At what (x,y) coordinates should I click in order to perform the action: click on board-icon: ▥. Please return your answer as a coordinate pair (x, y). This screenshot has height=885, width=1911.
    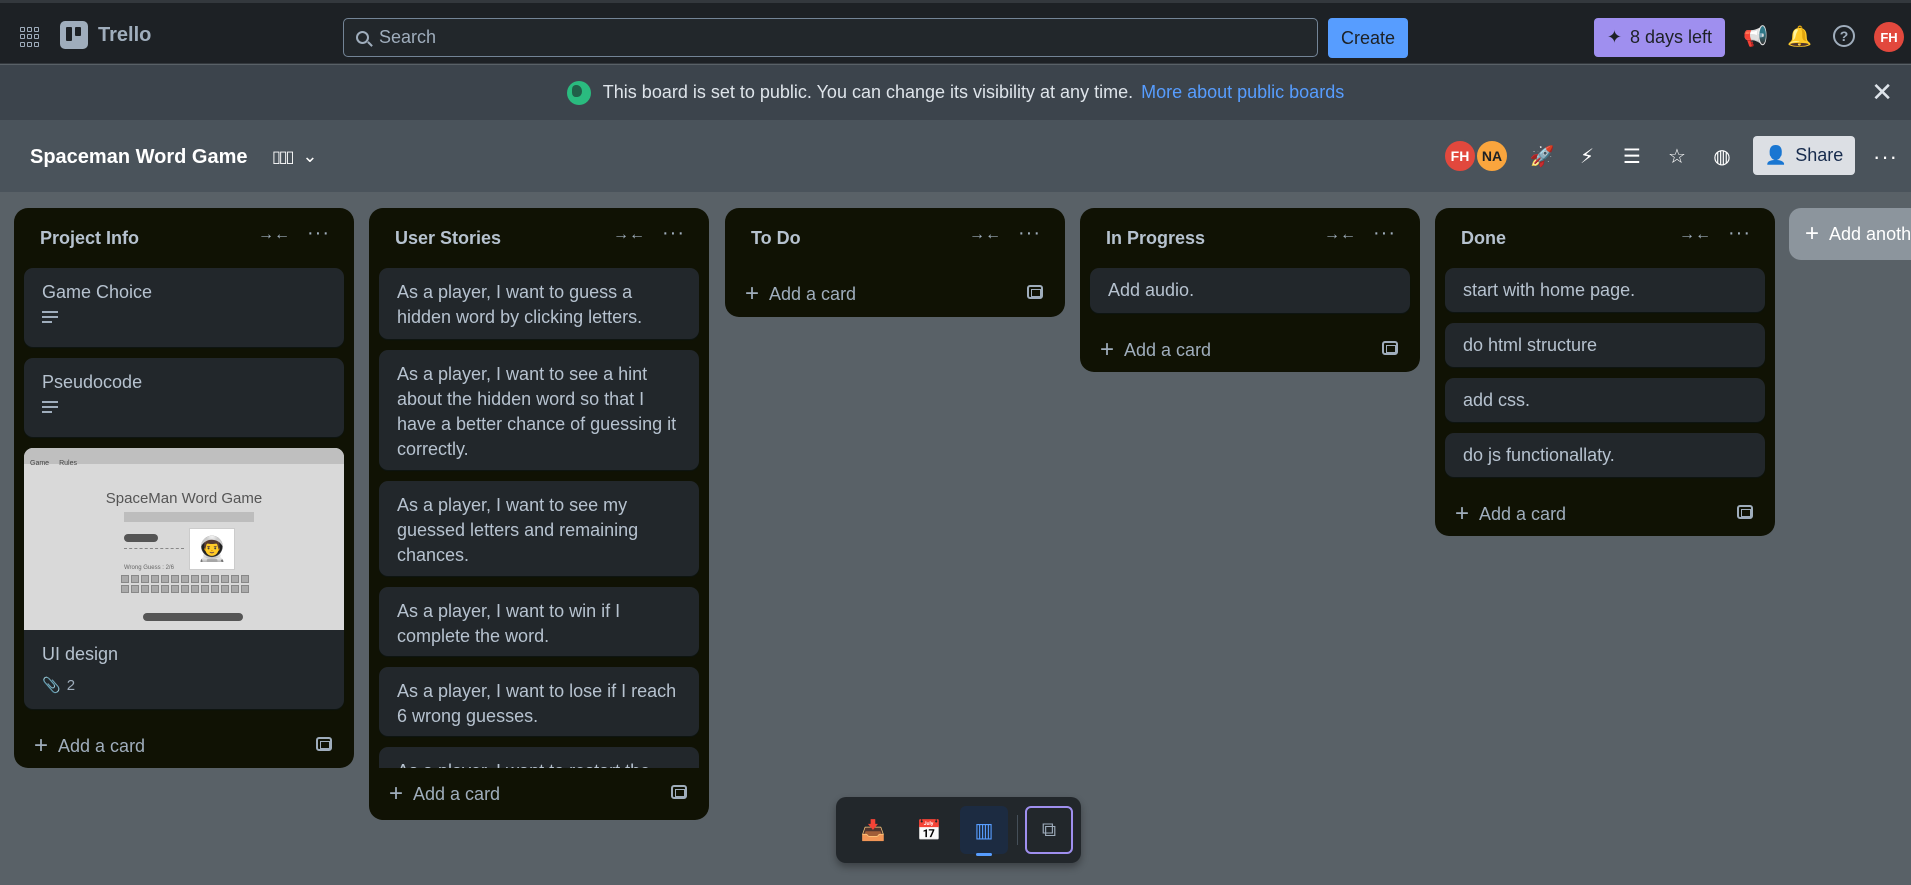
    Looking at the image, I should click on (984, 831).